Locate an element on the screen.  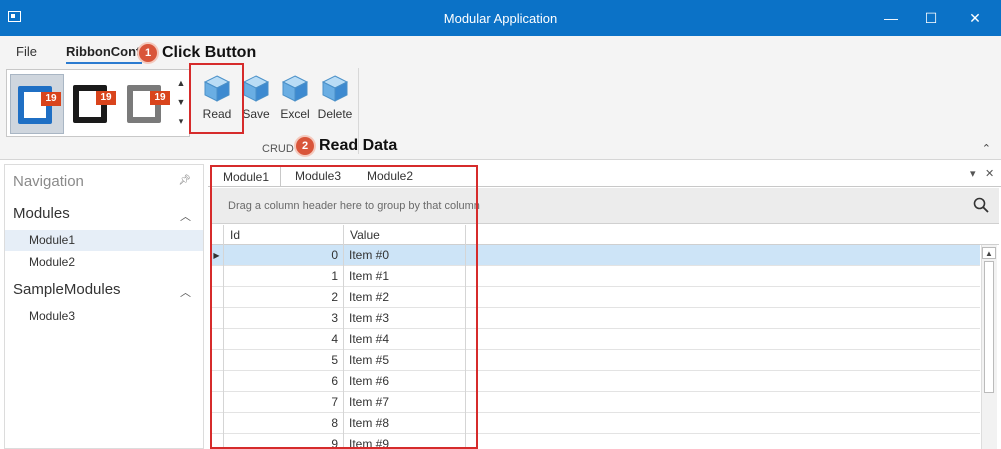
theme-gallery: 19 19 19 ▲ ▼ ▾ is located at coordinates (98, 103).